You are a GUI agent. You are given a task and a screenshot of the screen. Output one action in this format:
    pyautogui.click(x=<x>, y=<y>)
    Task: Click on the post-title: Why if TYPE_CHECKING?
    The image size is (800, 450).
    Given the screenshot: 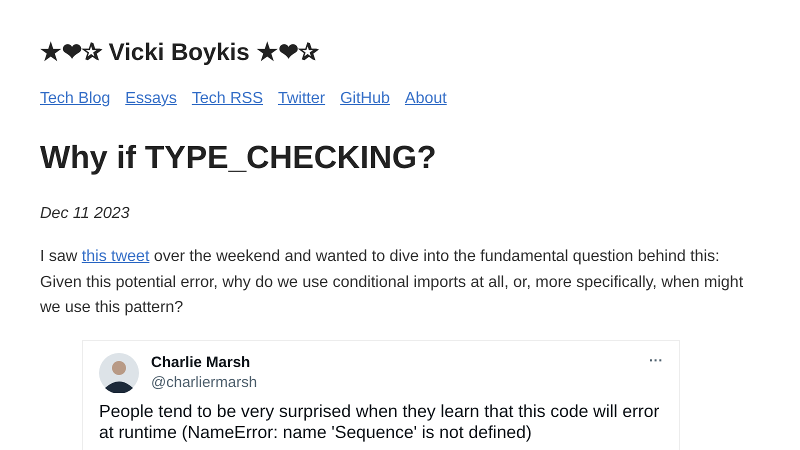 What is the action you would take?
    pyautogui.click(x=239, y=157)
    